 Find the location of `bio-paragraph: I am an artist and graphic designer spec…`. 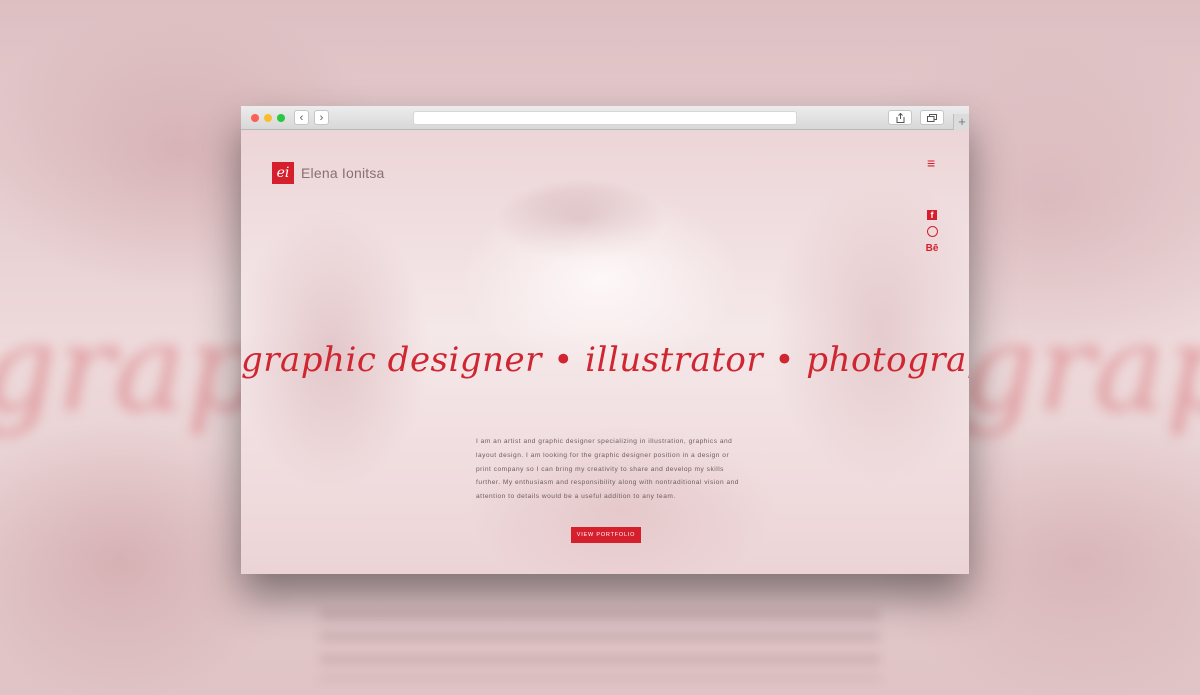

bio-paragraph: I am an artist and graphic designer spec… is located at coordinates (607, 469).